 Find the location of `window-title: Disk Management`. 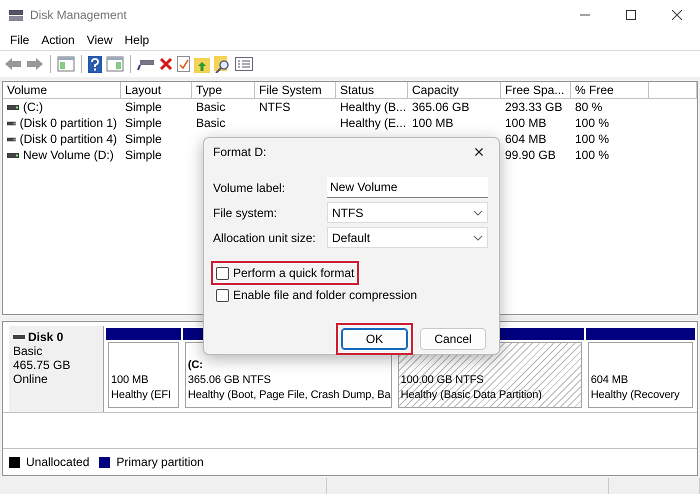

window-title: Disk Management is located at coordinates (79, 15).